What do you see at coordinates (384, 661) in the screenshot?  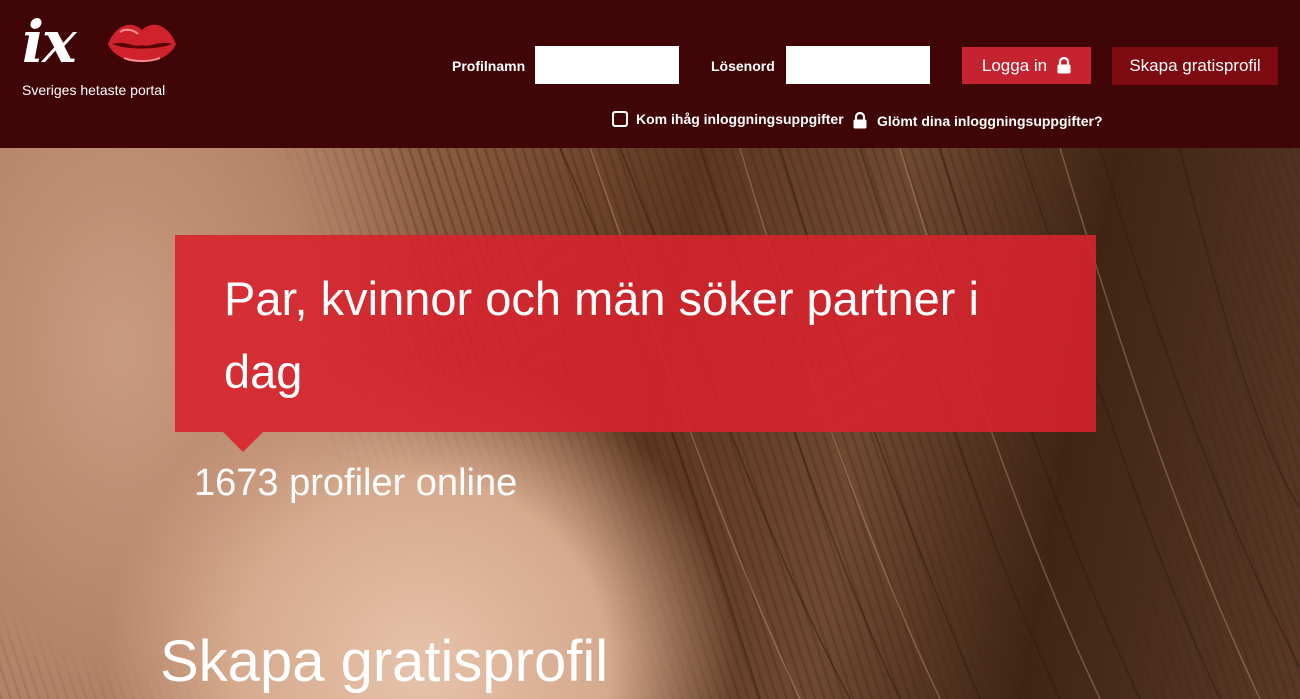 I see `create-profile-heading: Skapa gratisprofil` at bounding box center [384, 661].